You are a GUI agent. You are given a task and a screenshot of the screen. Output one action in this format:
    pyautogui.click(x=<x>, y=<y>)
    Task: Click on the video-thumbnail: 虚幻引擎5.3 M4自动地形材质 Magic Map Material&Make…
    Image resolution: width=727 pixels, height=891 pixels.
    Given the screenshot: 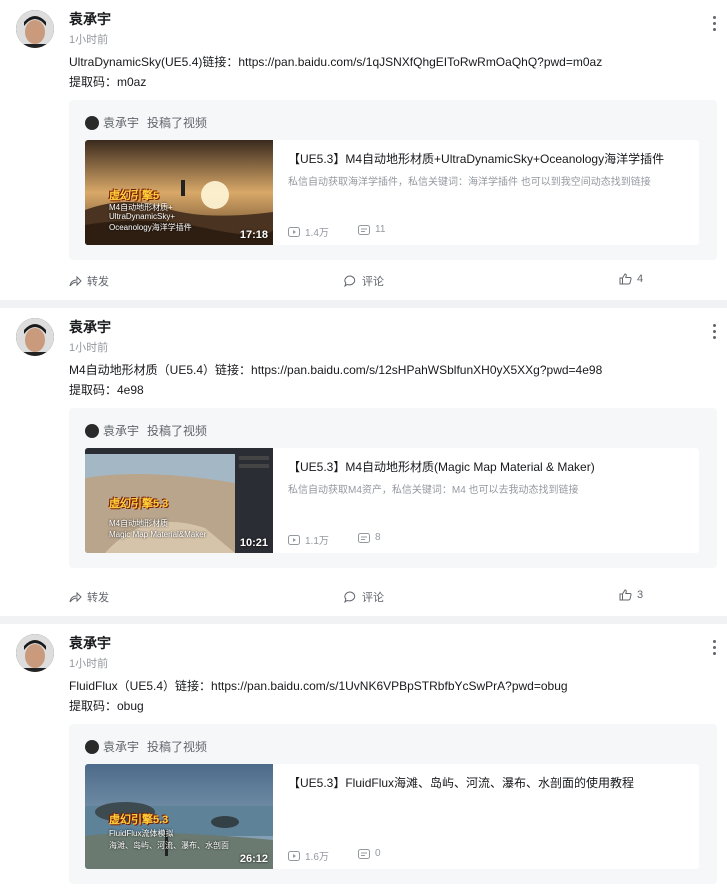 What is the action you would take?
    pyautogui.click(x=179, y=500)
    